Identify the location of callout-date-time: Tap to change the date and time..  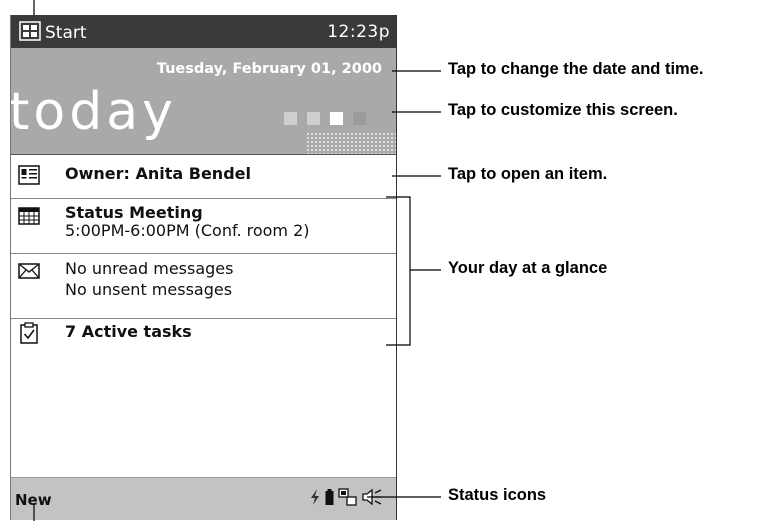
(576, 69).